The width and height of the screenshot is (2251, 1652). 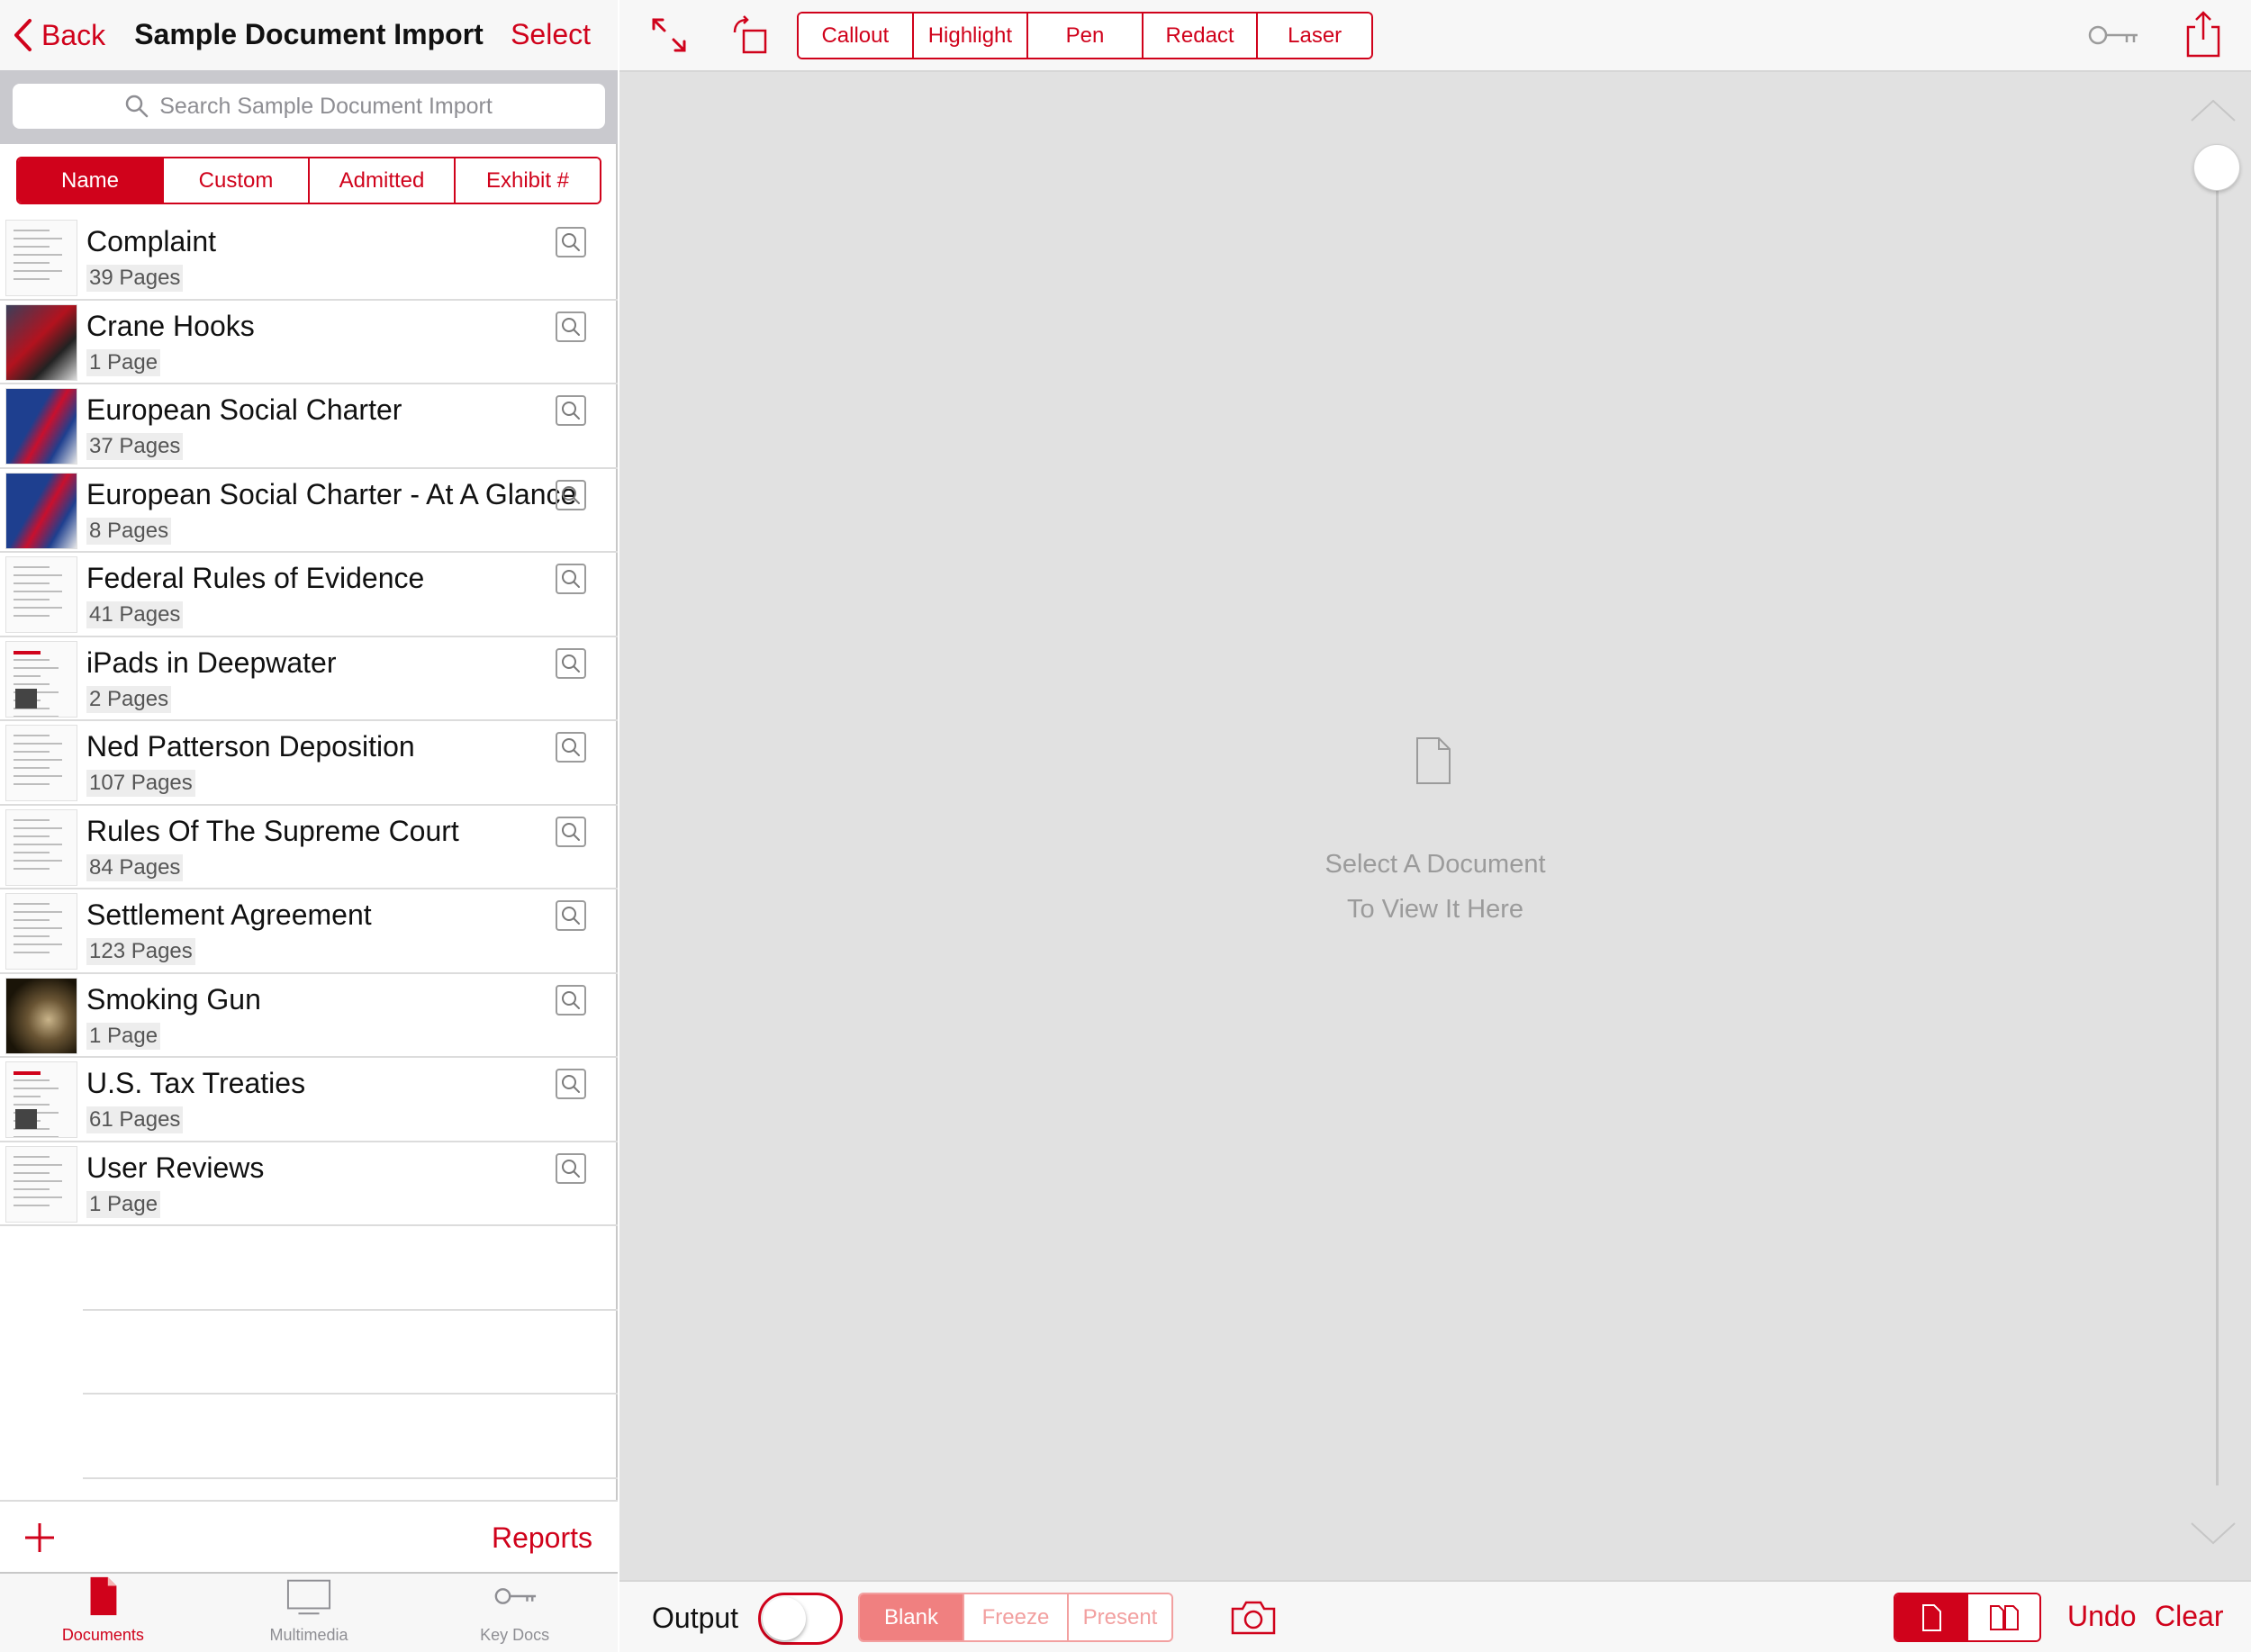 I want to click on document-row: Federal Rules of Evidence 41 Pages, so click(x=309, y=595).